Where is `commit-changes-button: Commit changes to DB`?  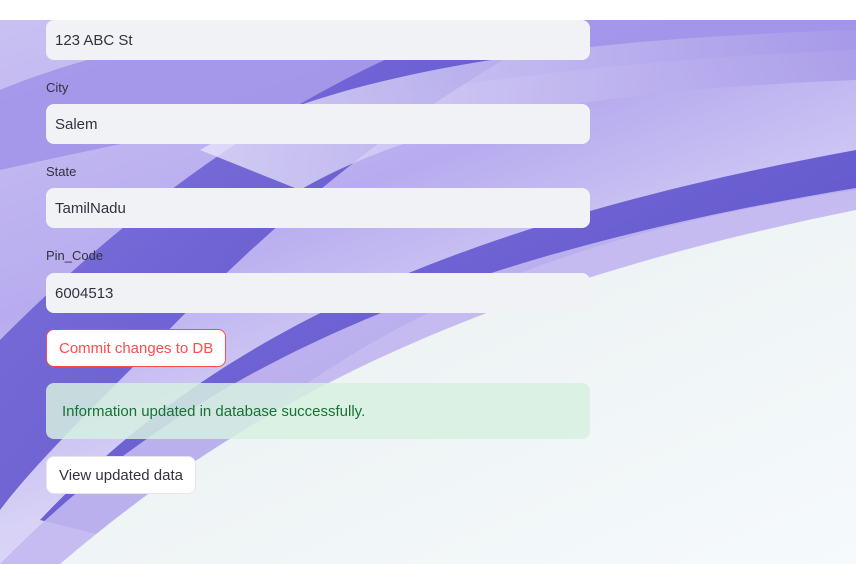 commit-changes-button: Commit changes to DB is located at coordinates (136, 348).